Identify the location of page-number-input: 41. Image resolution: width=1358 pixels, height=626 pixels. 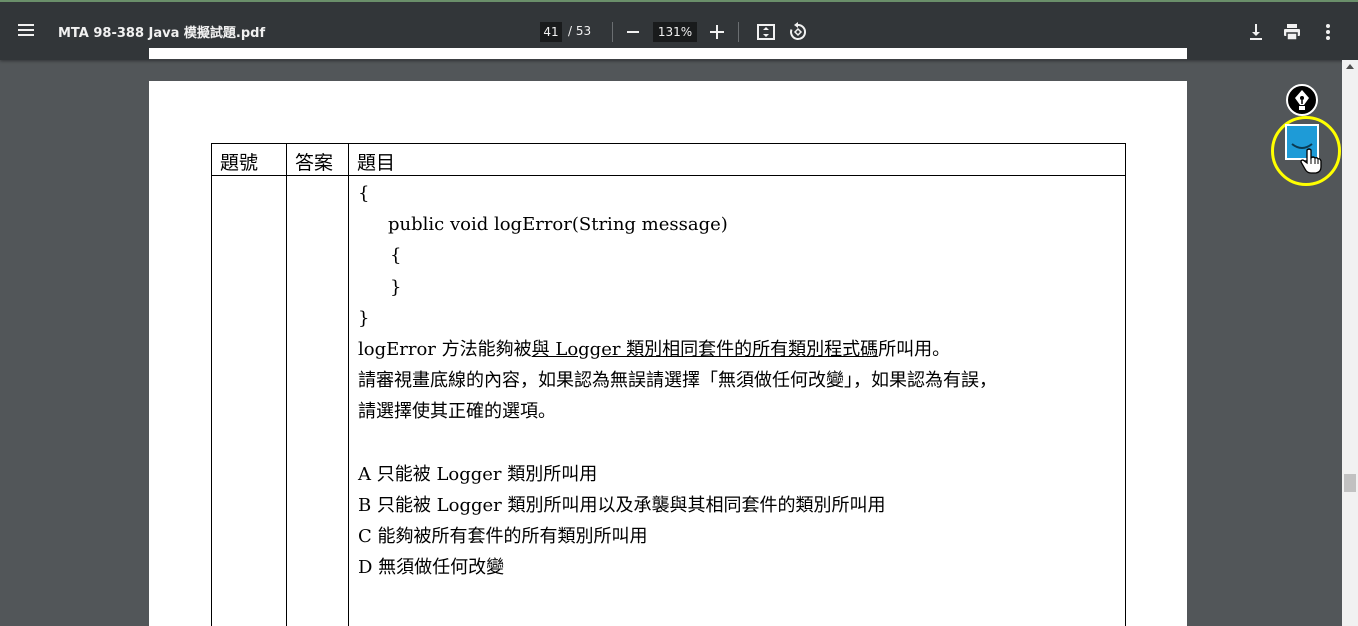
(551, 32).